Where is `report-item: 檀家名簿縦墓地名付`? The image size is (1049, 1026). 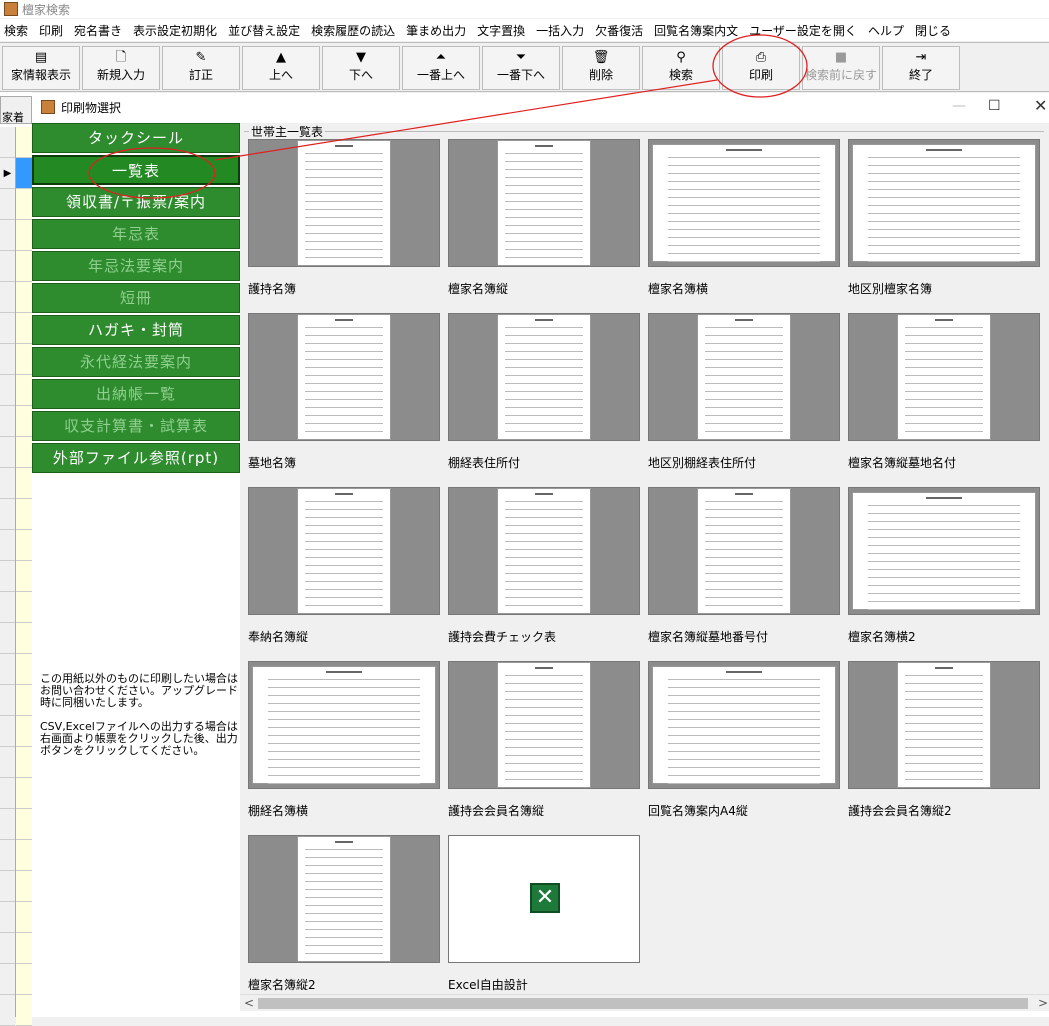 report-item: 檀家名簿縦墓地名付 is located at coordinates (944, 392).